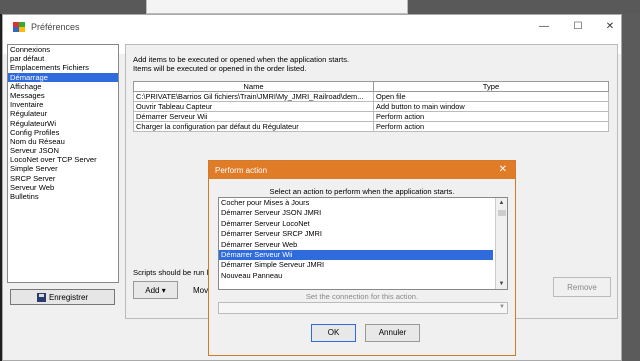  What do you see at coordinates (63, 77) in the screenshot?
I see `sidebar-item-demarrage: Démarrage` at bounding box center [63, 77].